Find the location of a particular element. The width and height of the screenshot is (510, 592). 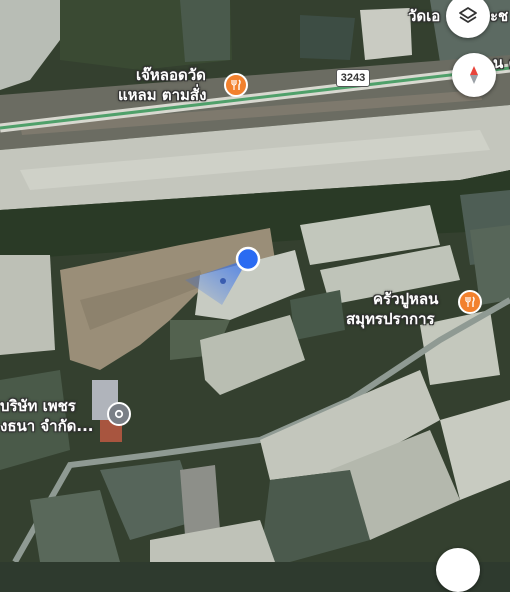

field is located at coordinates (205, 31).